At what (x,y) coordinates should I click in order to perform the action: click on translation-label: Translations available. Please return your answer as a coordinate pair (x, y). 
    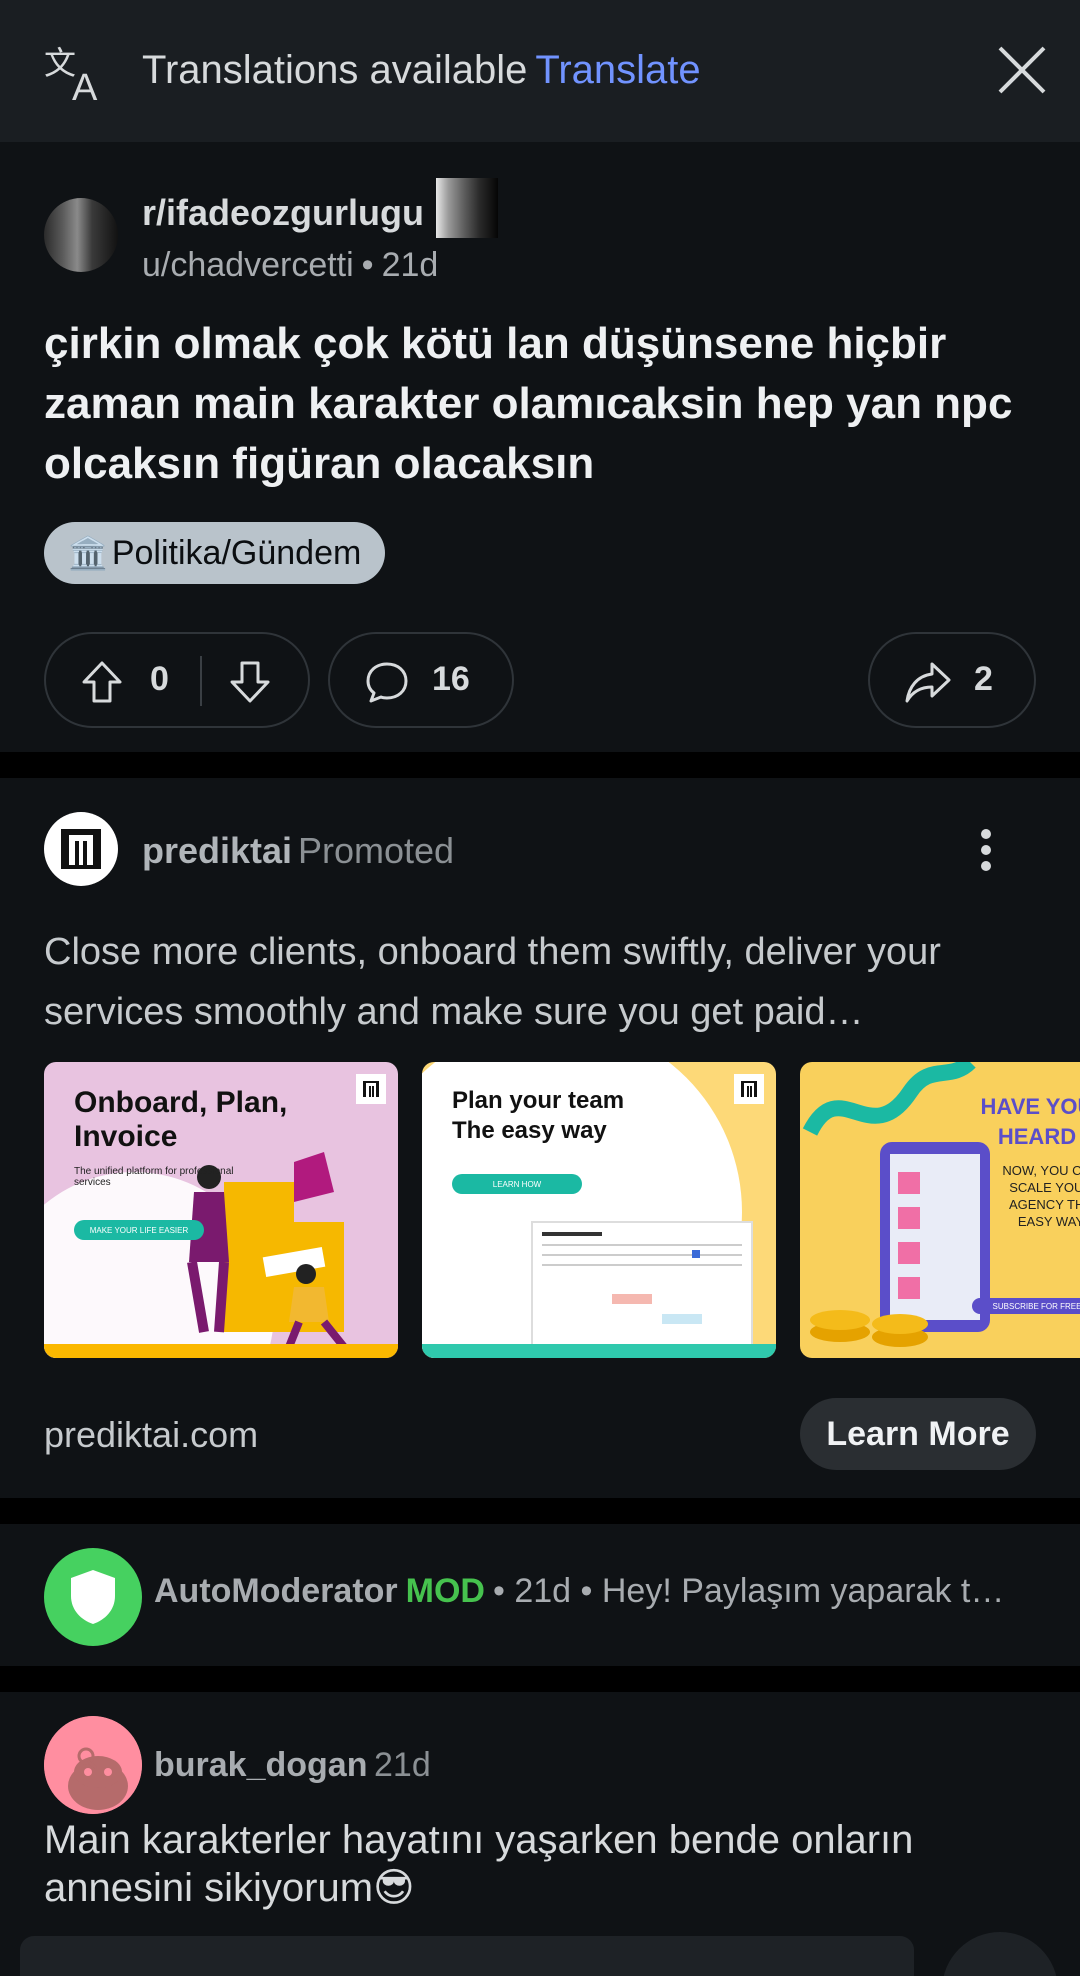
    Looking at the image, I should click on (335, 70).